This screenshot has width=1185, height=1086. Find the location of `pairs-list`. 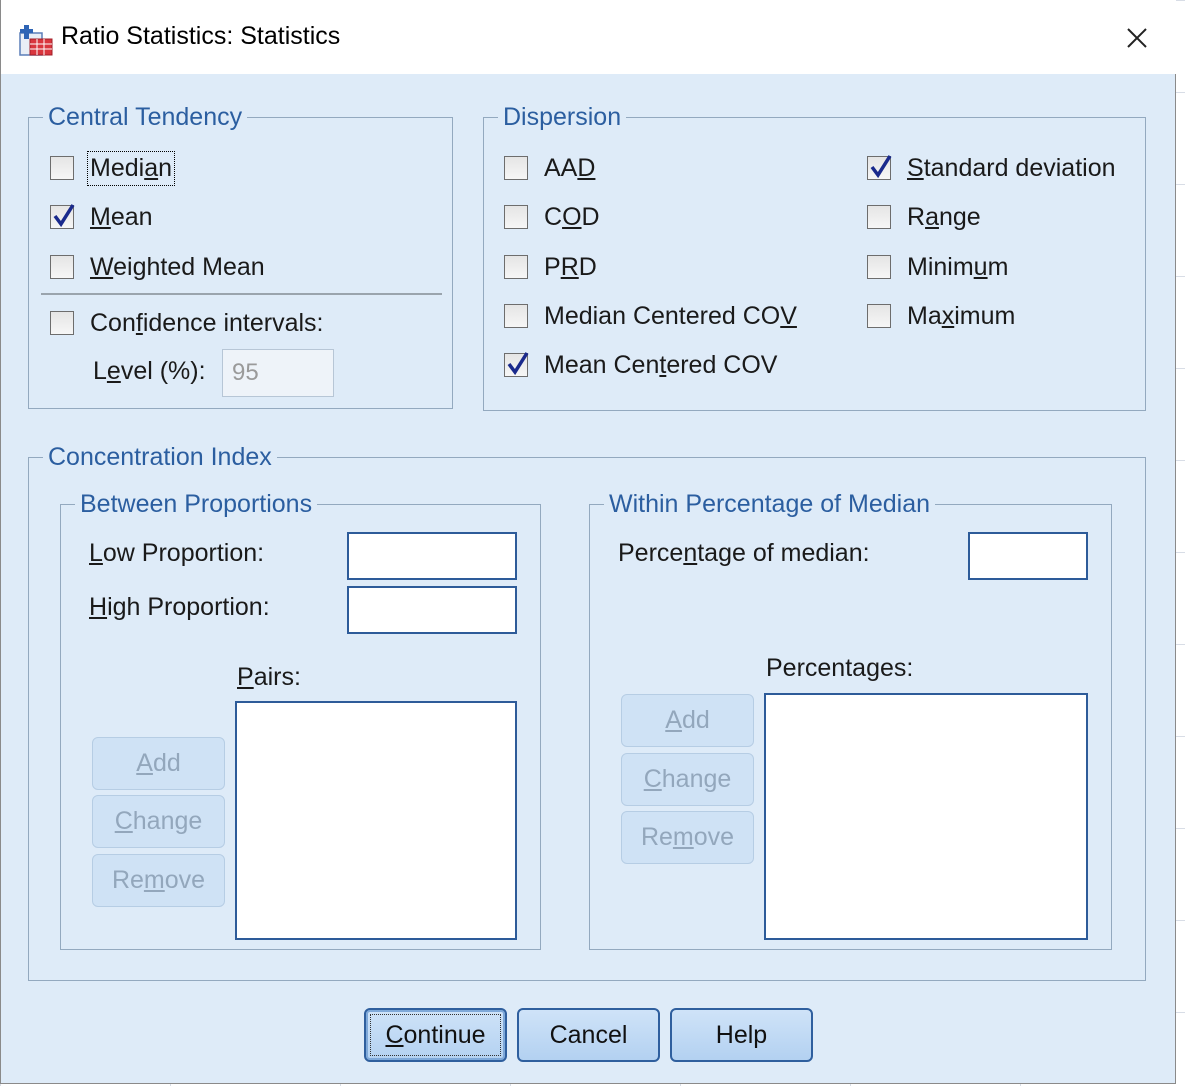

pairs-list is located at coordinates (376, 820).